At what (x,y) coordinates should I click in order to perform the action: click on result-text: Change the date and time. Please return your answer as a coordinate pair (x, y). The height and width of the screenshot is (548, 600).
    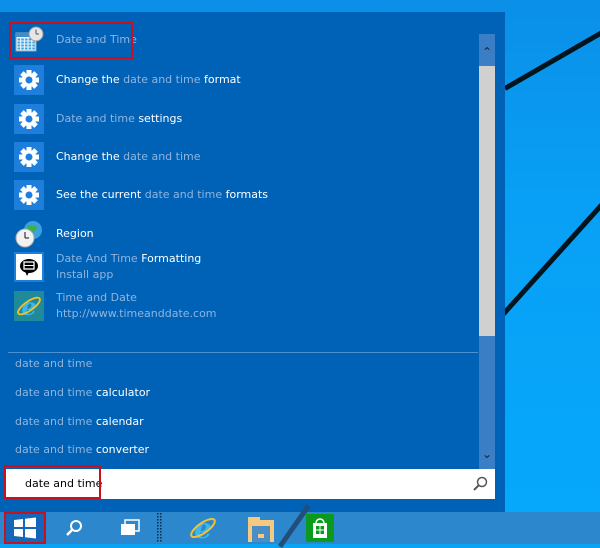
    Looking at the image, I should click on (128, 157).